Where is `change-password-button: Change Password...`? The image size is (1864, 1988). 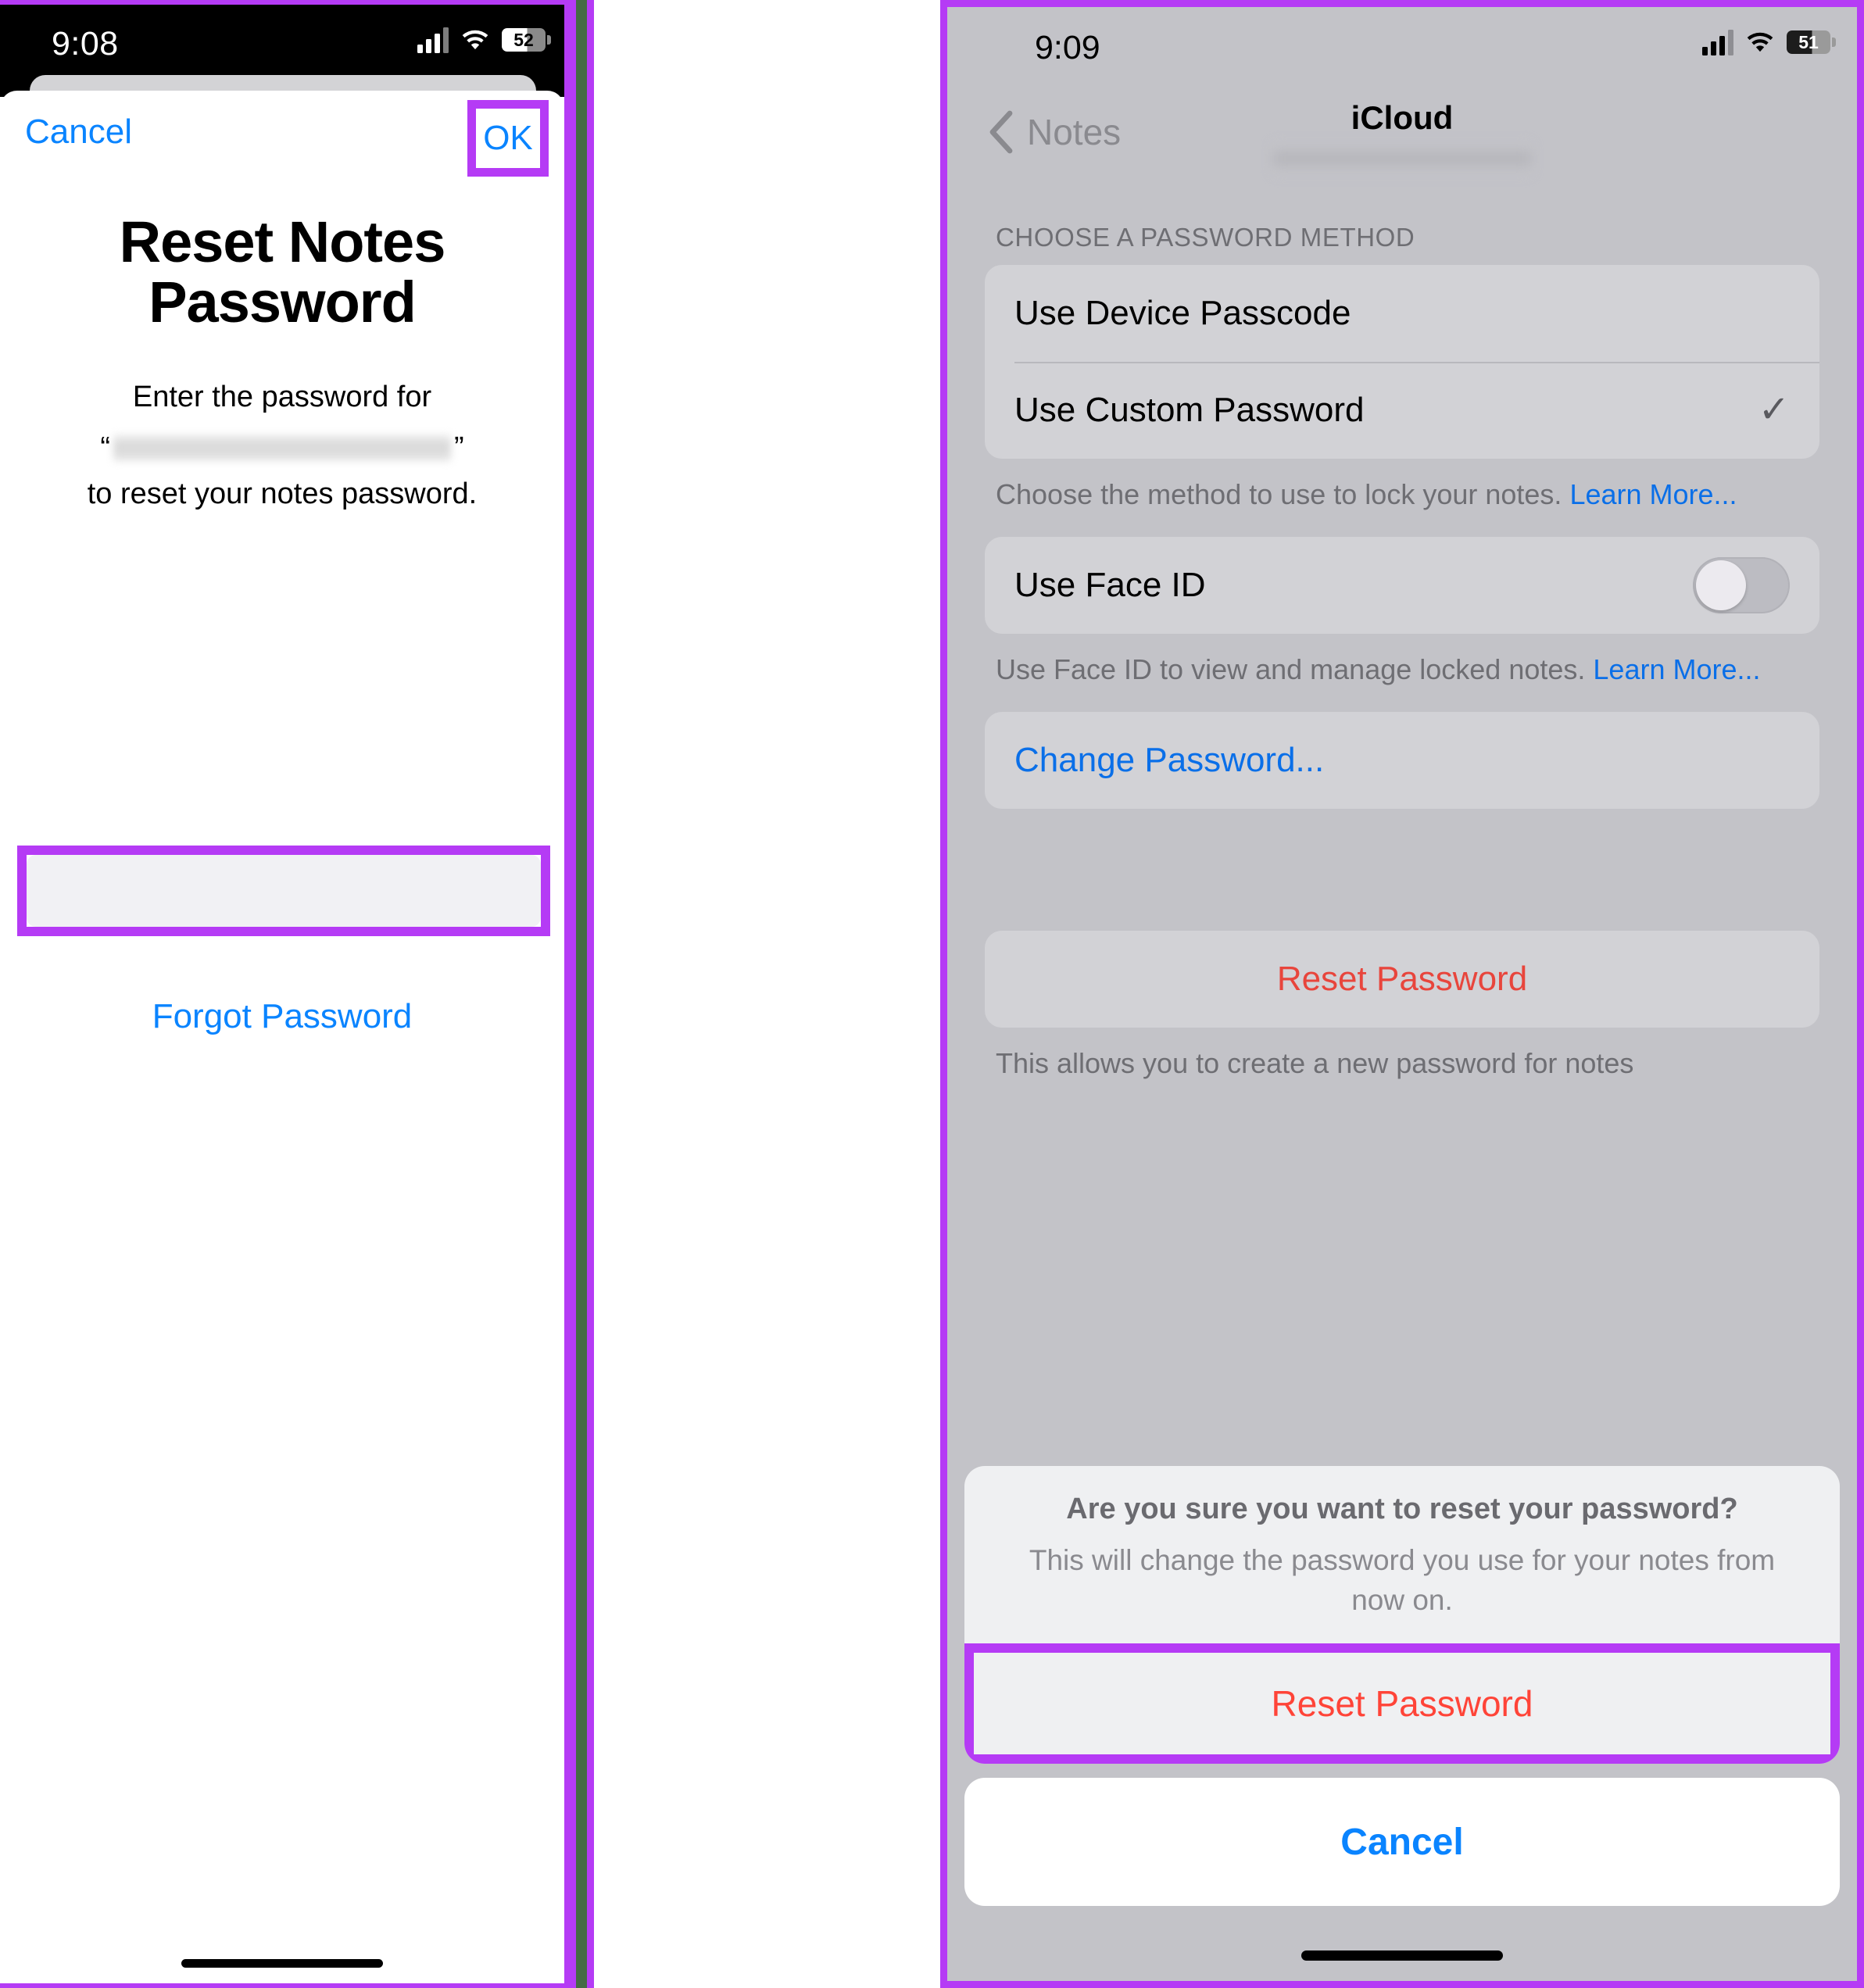
change-password-button: Change Password... is located at coordinates (1169, 760).